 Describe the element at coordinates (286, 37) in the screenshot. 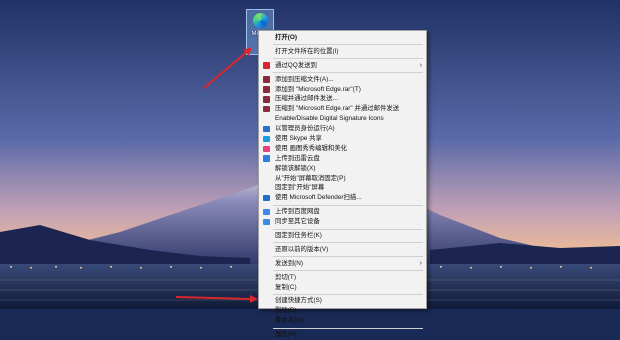

I see `menu-item-label: 打开(O)` at that location.